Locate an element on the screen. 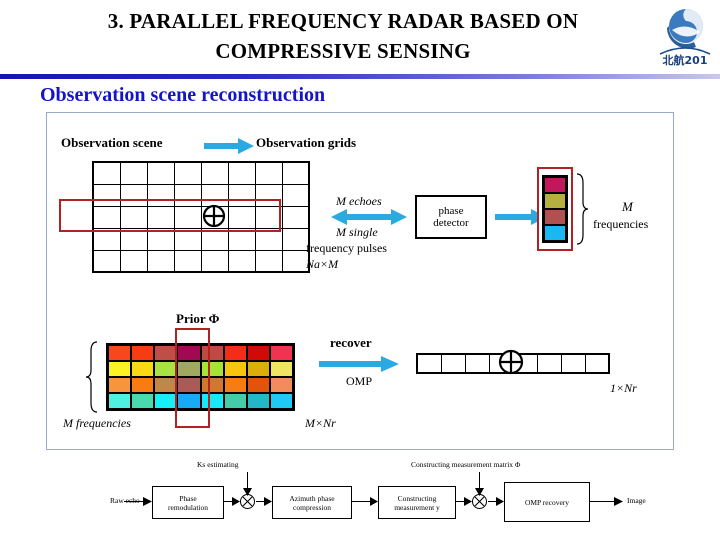  label-frequency-pulses: frequency pulses is located at coordinates (346, 248).